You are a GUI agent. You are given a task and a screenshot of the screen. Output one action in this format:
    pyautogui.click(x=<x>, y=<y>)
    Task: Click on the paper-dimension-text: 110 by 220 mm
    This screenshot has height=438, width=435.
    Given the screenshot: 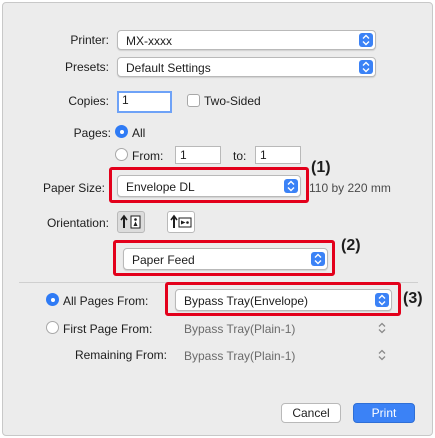 What is the action you would take?
    pyautogui.click(x=350, y=188)
    